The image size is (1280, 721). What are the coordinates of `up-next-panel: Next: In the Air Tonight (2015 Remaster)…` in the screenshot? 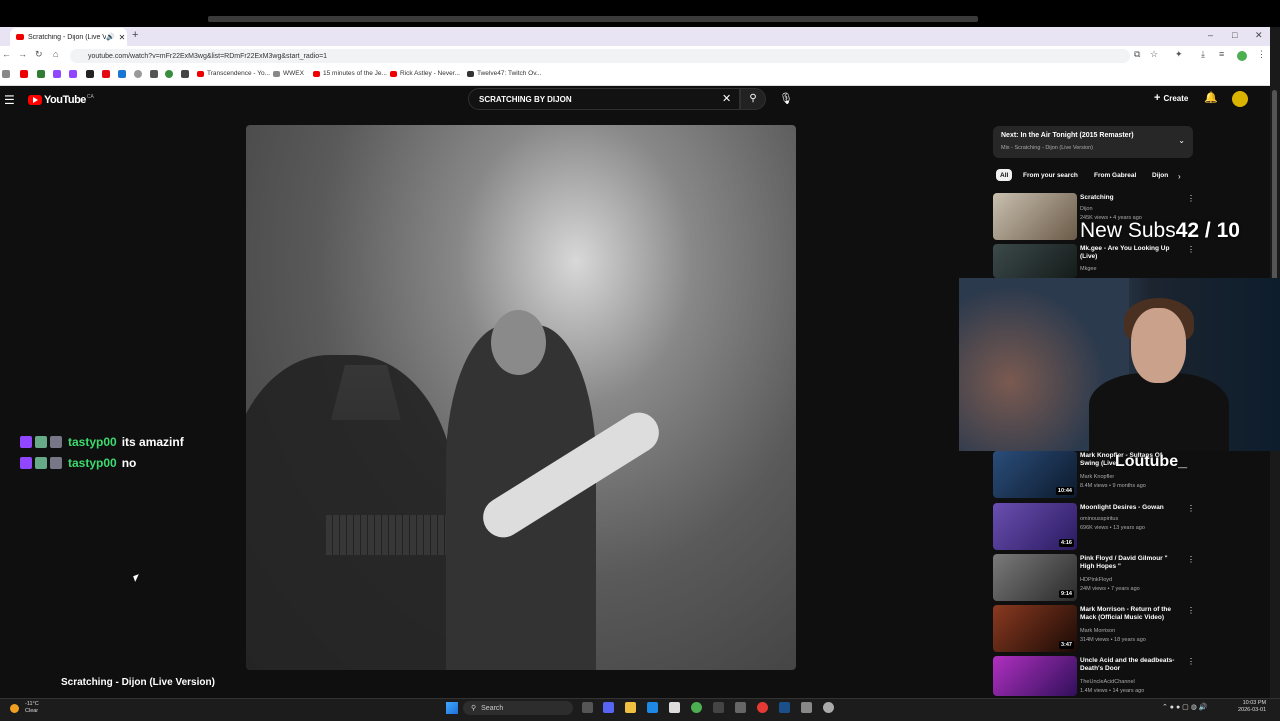 It's located at (1093, 142).